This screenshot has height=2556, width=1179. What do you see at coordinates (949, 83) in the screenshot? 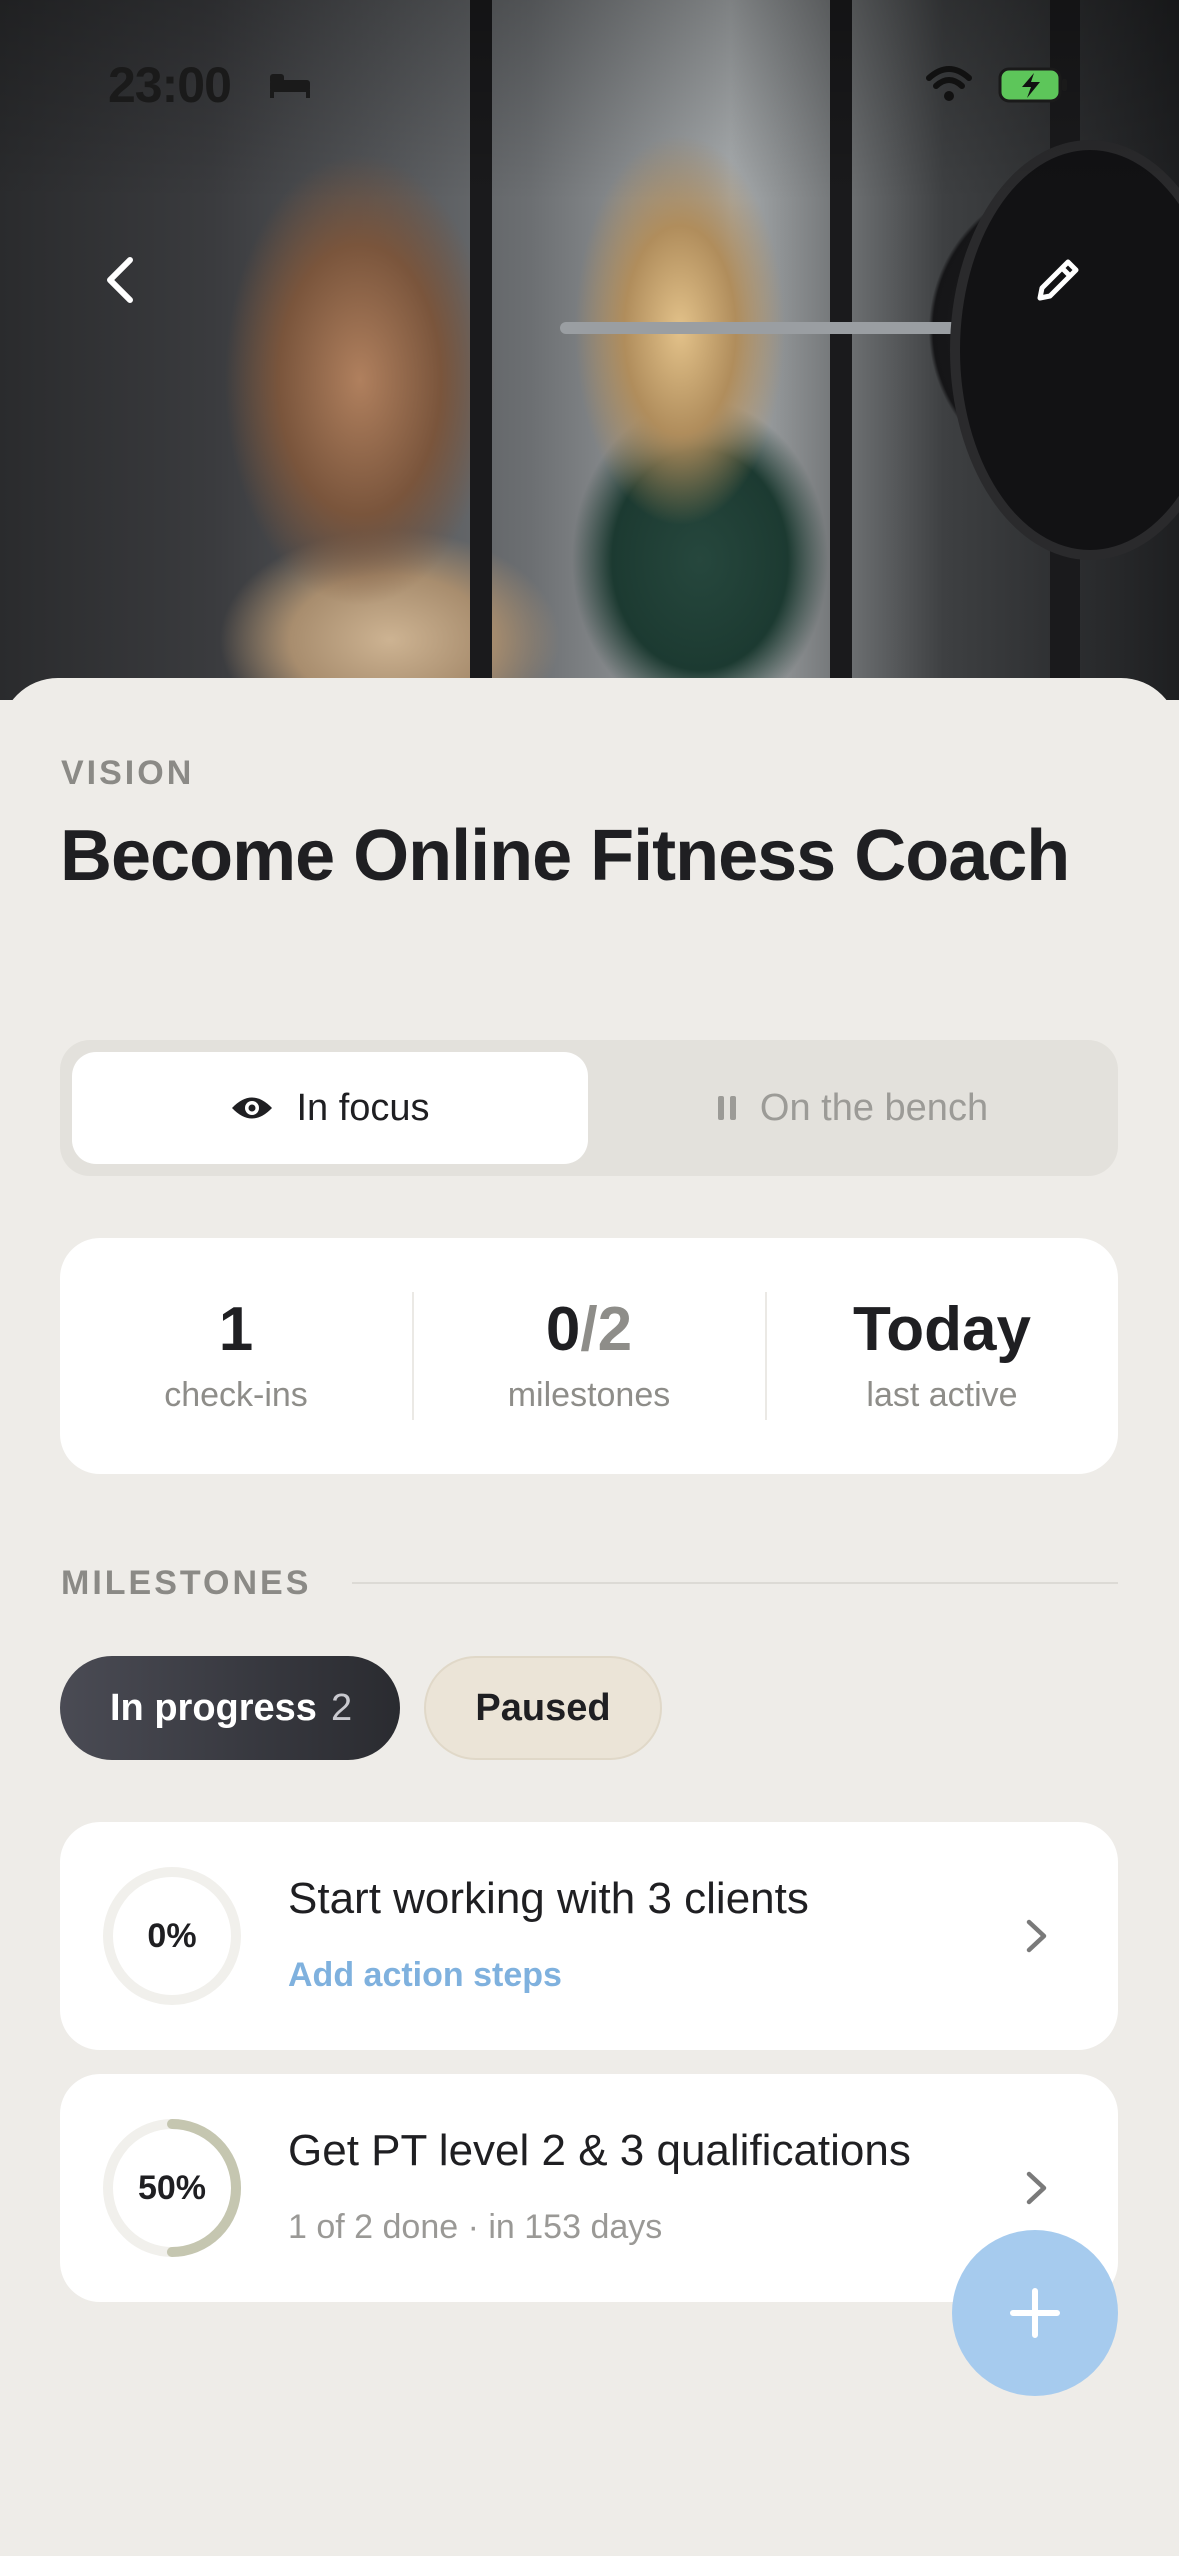
I see `wifi-icon` at bounding box center [949, 83].